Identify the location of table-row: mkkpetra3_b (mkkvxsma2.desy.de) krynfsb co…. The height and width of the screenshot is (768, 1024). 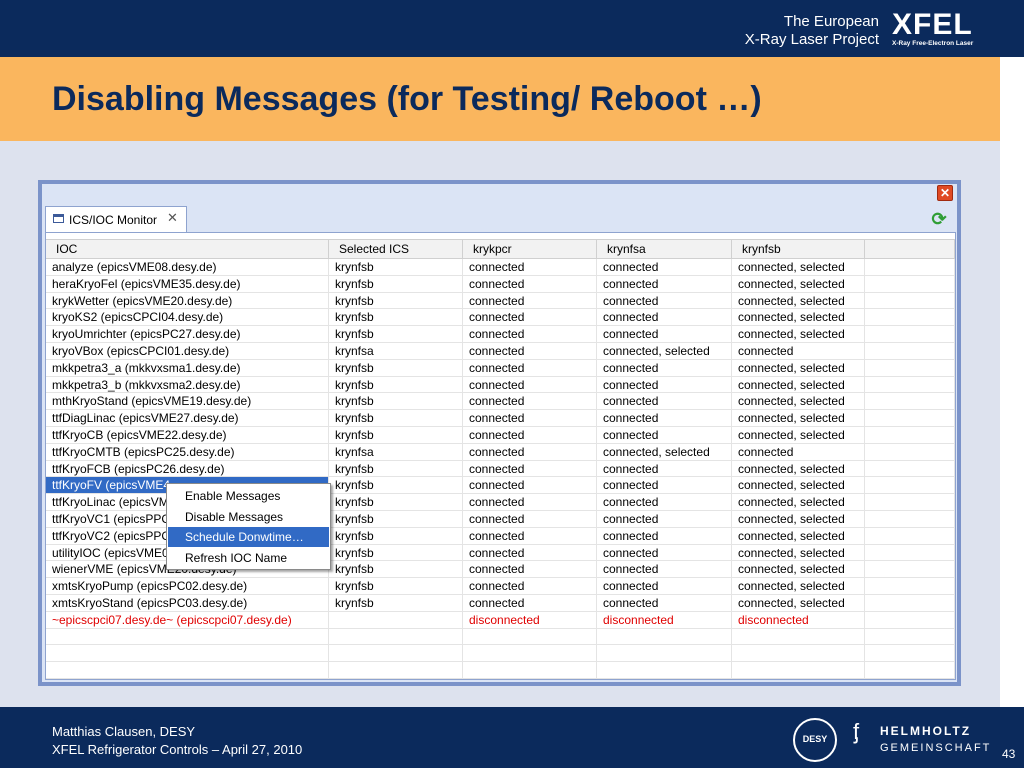
(500, 385).